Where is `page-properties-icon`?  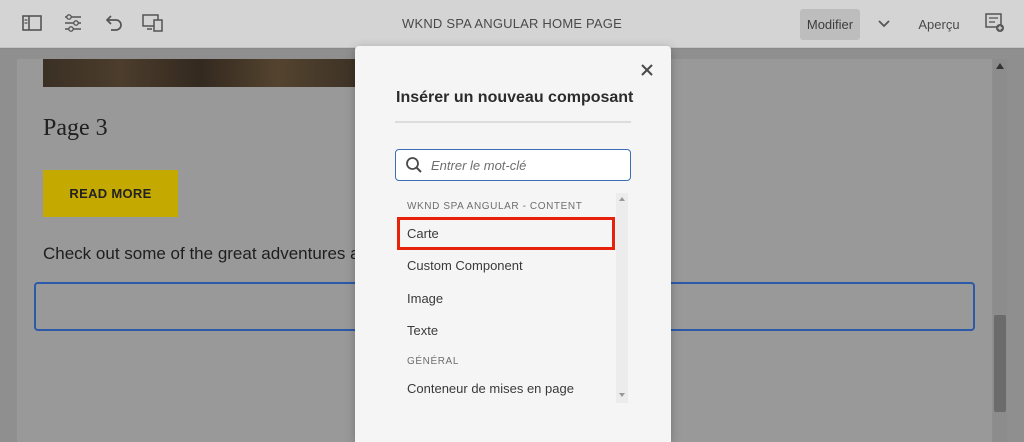 page-properties-icon is located at coordinates (73, 23).